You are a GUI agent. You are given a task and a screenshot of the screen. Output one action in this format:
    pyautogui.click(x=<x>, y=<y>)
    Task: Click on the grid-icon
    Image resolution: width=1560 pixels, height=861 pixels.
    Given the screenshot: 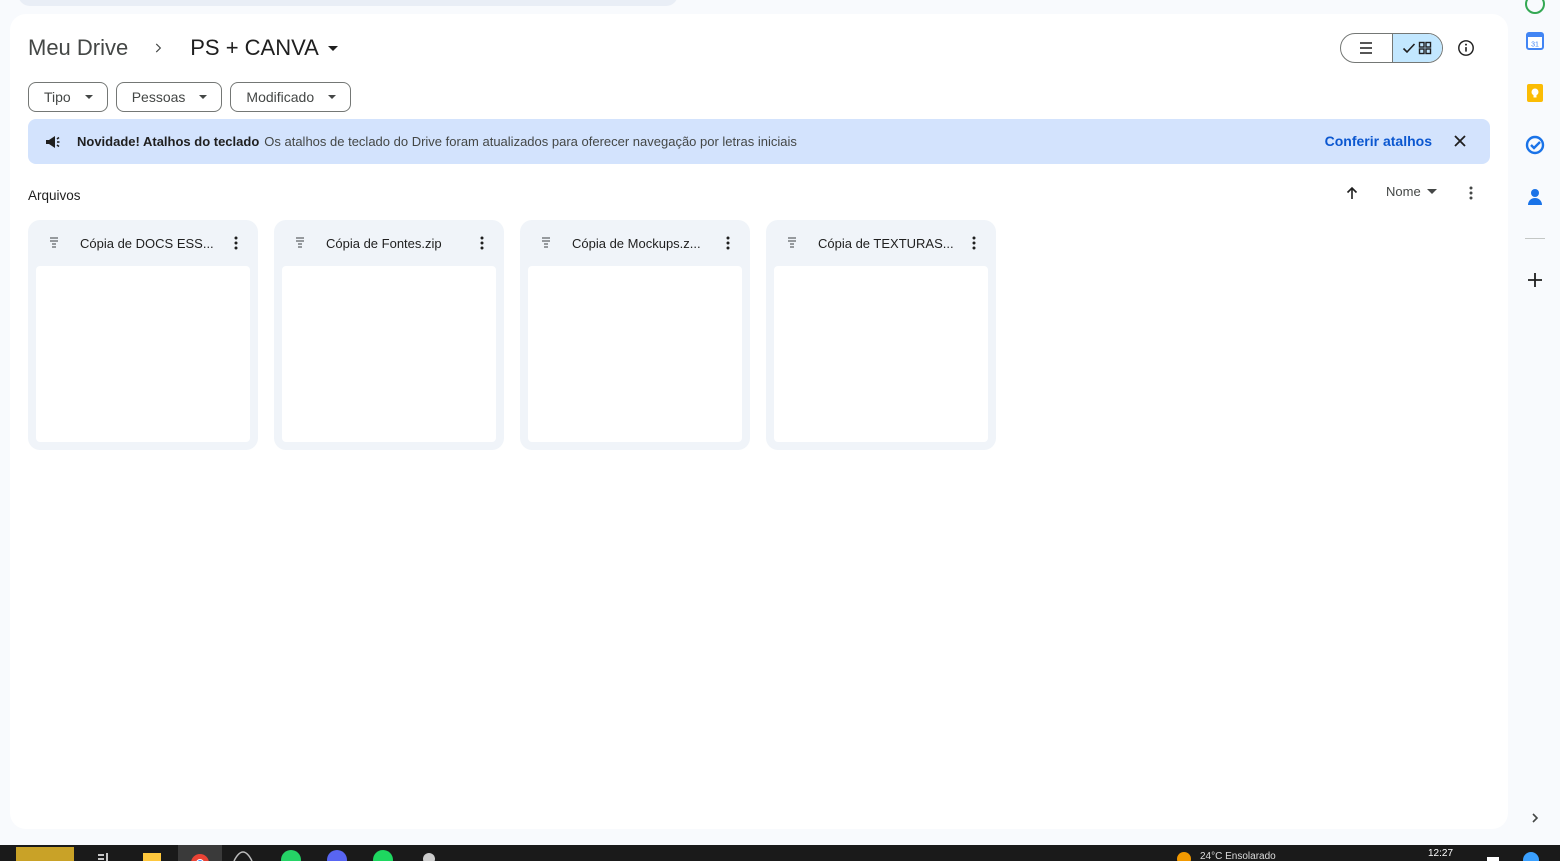 What is the action you would take?
    pyautogui.click(x=1425, y=48)
    